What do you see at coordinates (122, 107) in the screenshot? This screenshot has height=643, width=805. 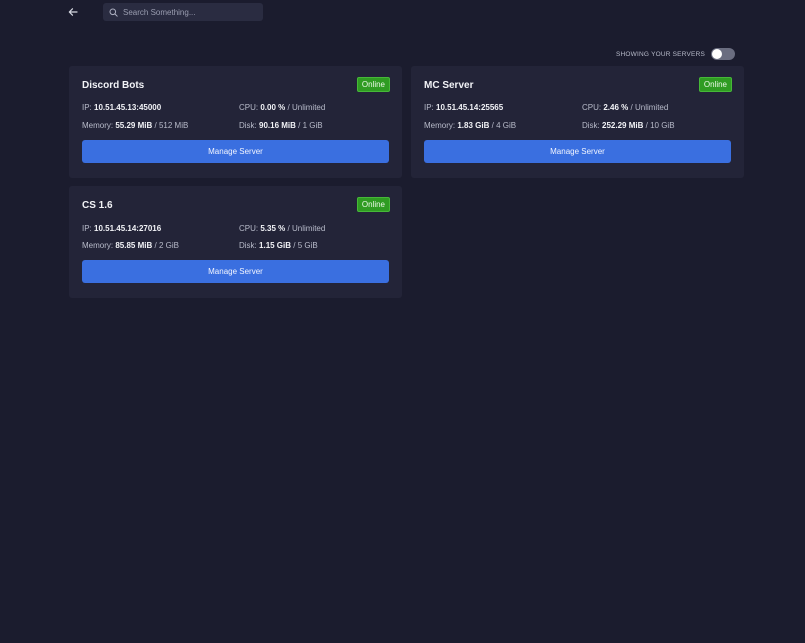 I see `server-ip: IP: 10.51.45.13:45000` at bounding box center [122, 107].